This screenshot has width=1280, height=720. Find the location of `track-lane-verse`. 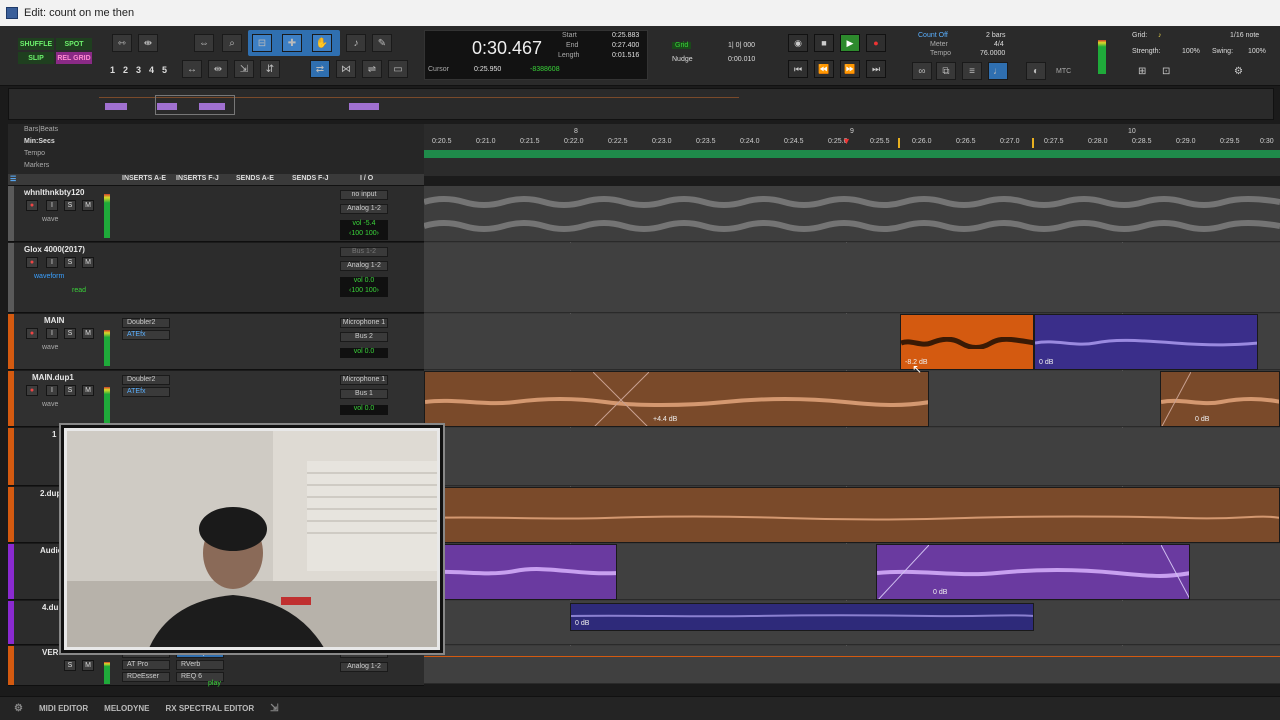

track-lane-verse is located at coordinates (852, 665).